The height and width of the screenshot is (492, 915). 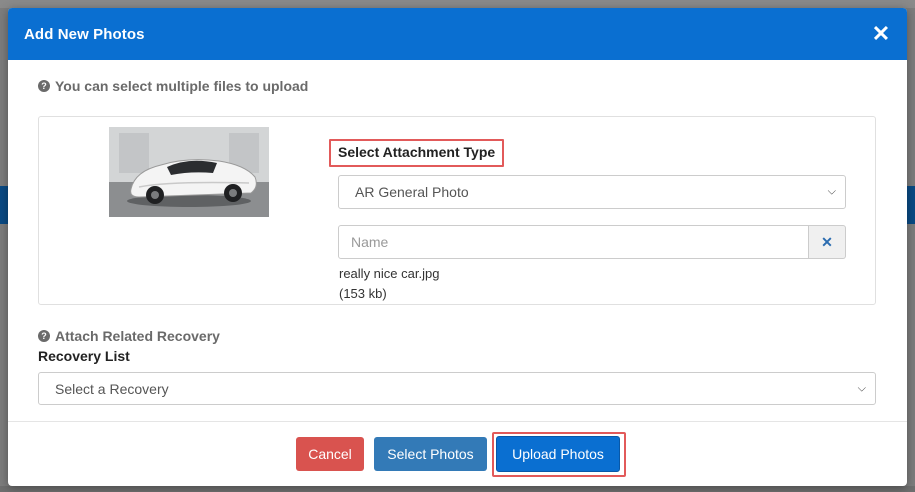 I want to click on recovery-selected: Select a Recovery, so click(x=112, y=388).